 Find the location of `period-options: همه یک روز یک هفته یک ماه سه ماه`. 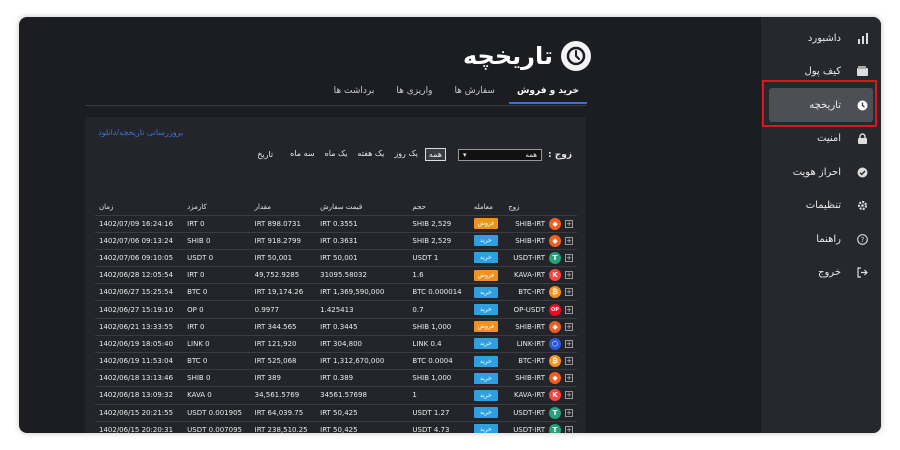

period-options: همه یک روز یک هفته یک ماه سه ماه is located at coordinates (364, 154).